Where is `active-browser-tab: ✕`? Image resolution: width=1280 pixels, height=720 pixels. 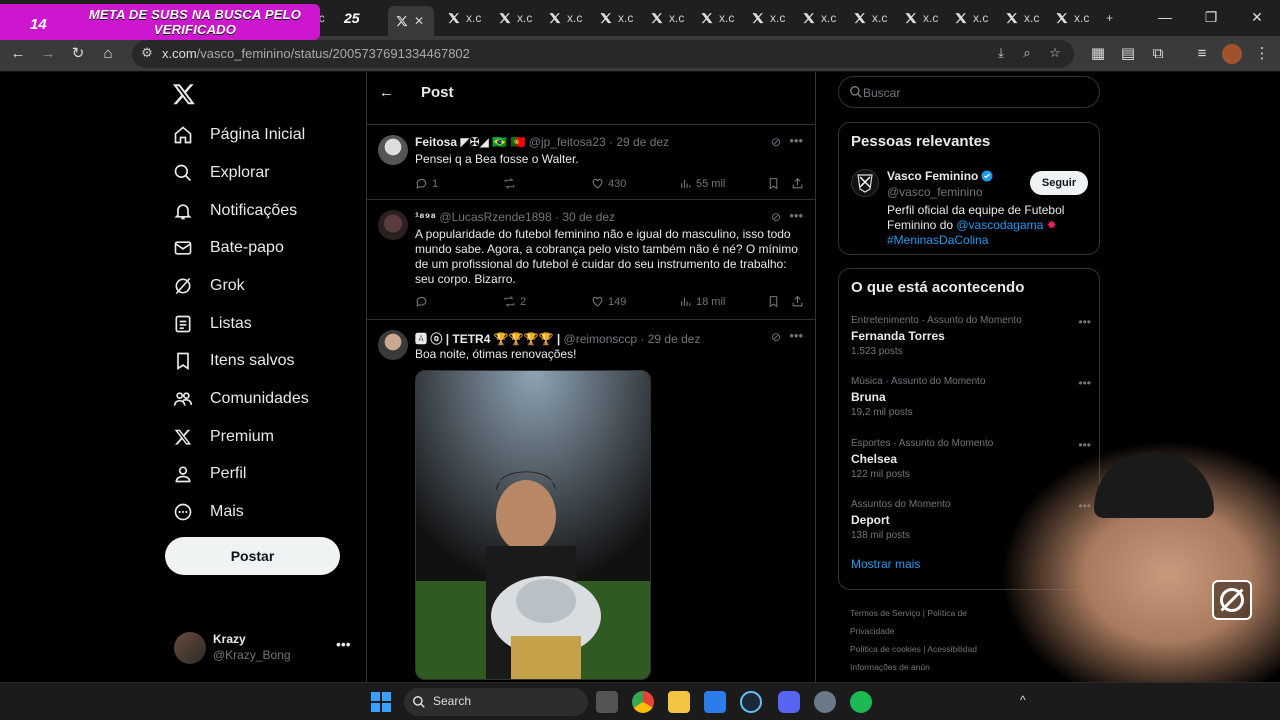
active-browser-tab: ✕ is located at coordinates (411, 21).